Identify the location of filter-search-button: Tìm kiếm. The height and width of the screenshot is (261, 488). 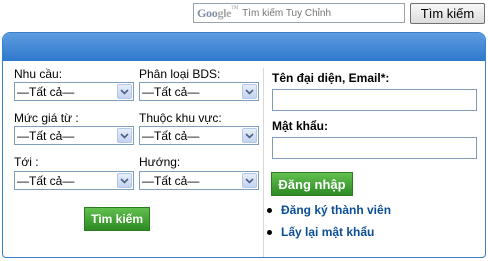
(117, 219).